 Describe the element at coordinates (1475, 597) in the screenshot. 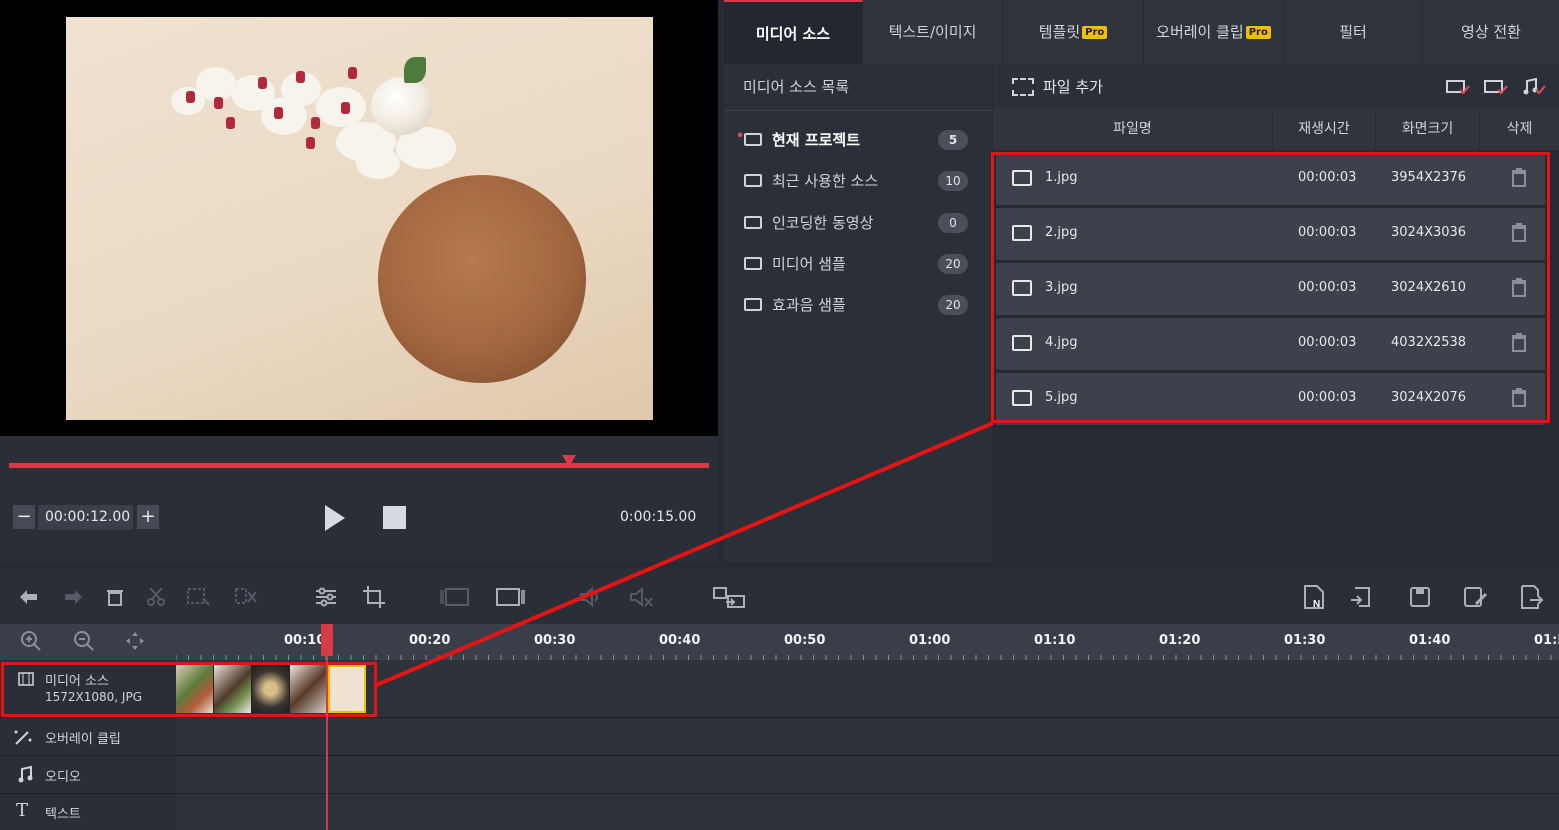

I see `save-as-icon` at that location.